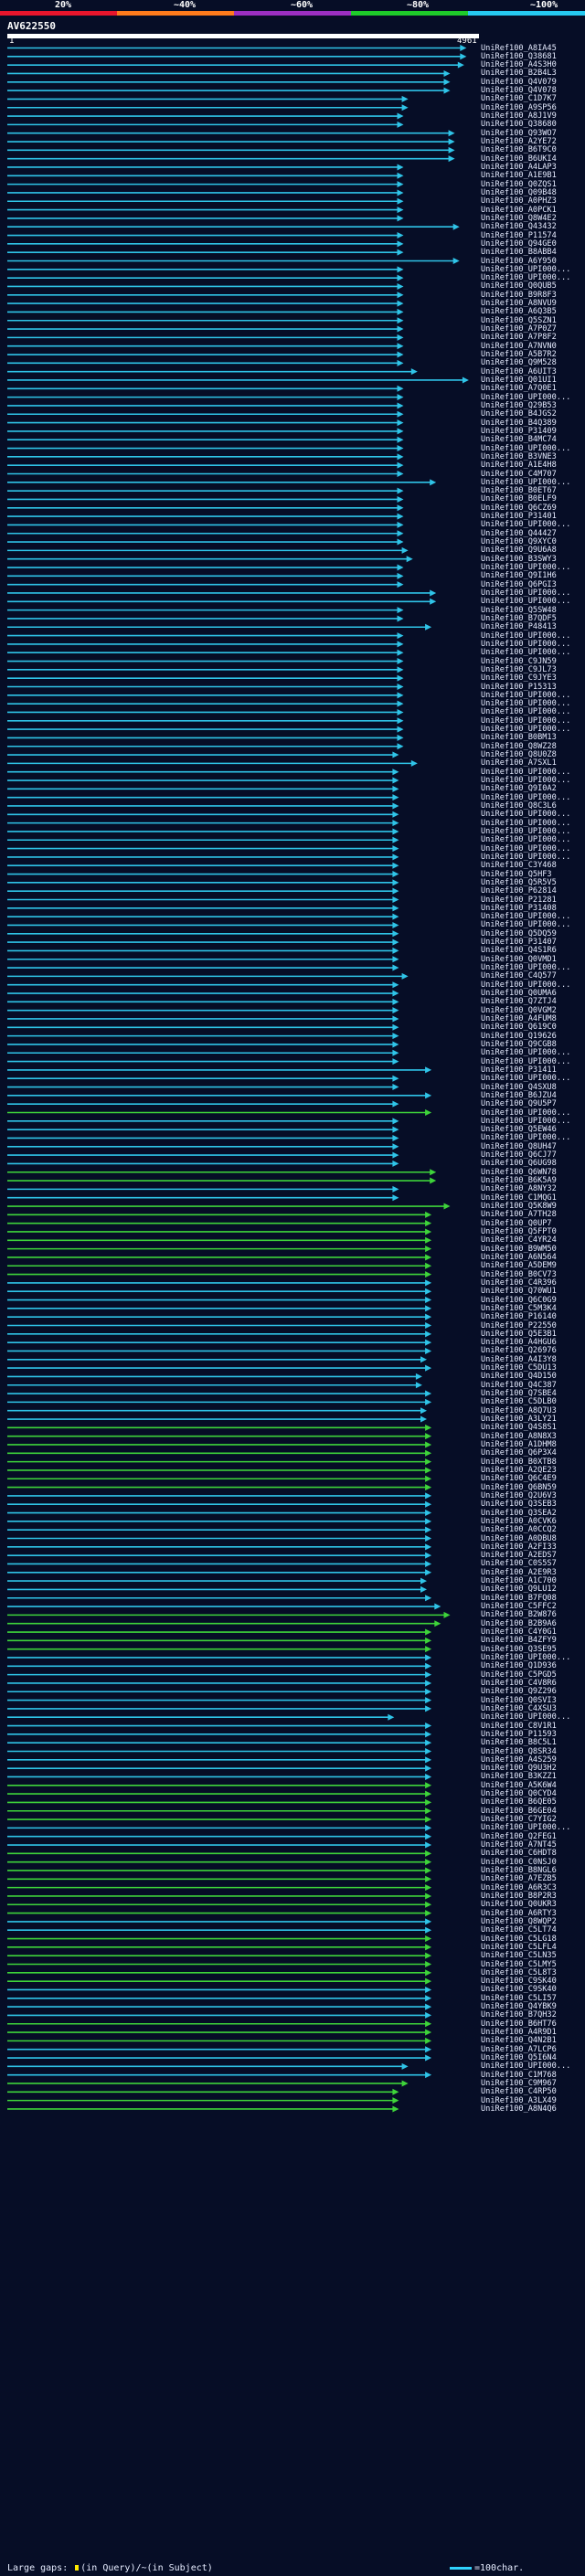 The width and height of the screenshot is (585, 2576). I want to click on hit-label: UniRef100_A8N4Q6, so click(533, 2109).